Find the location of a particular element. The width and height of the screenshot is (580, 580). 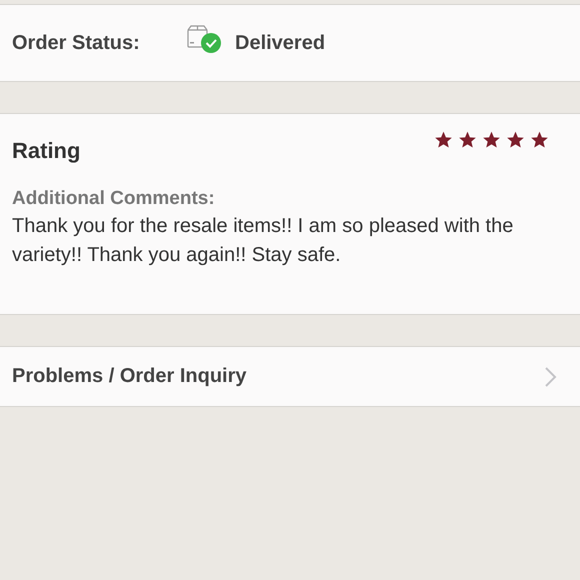

comments-text: Thank you for the resale items!! I am so pleased with the variety!! Thank you again!! Stay safe. is located at coordinates (263, 241).